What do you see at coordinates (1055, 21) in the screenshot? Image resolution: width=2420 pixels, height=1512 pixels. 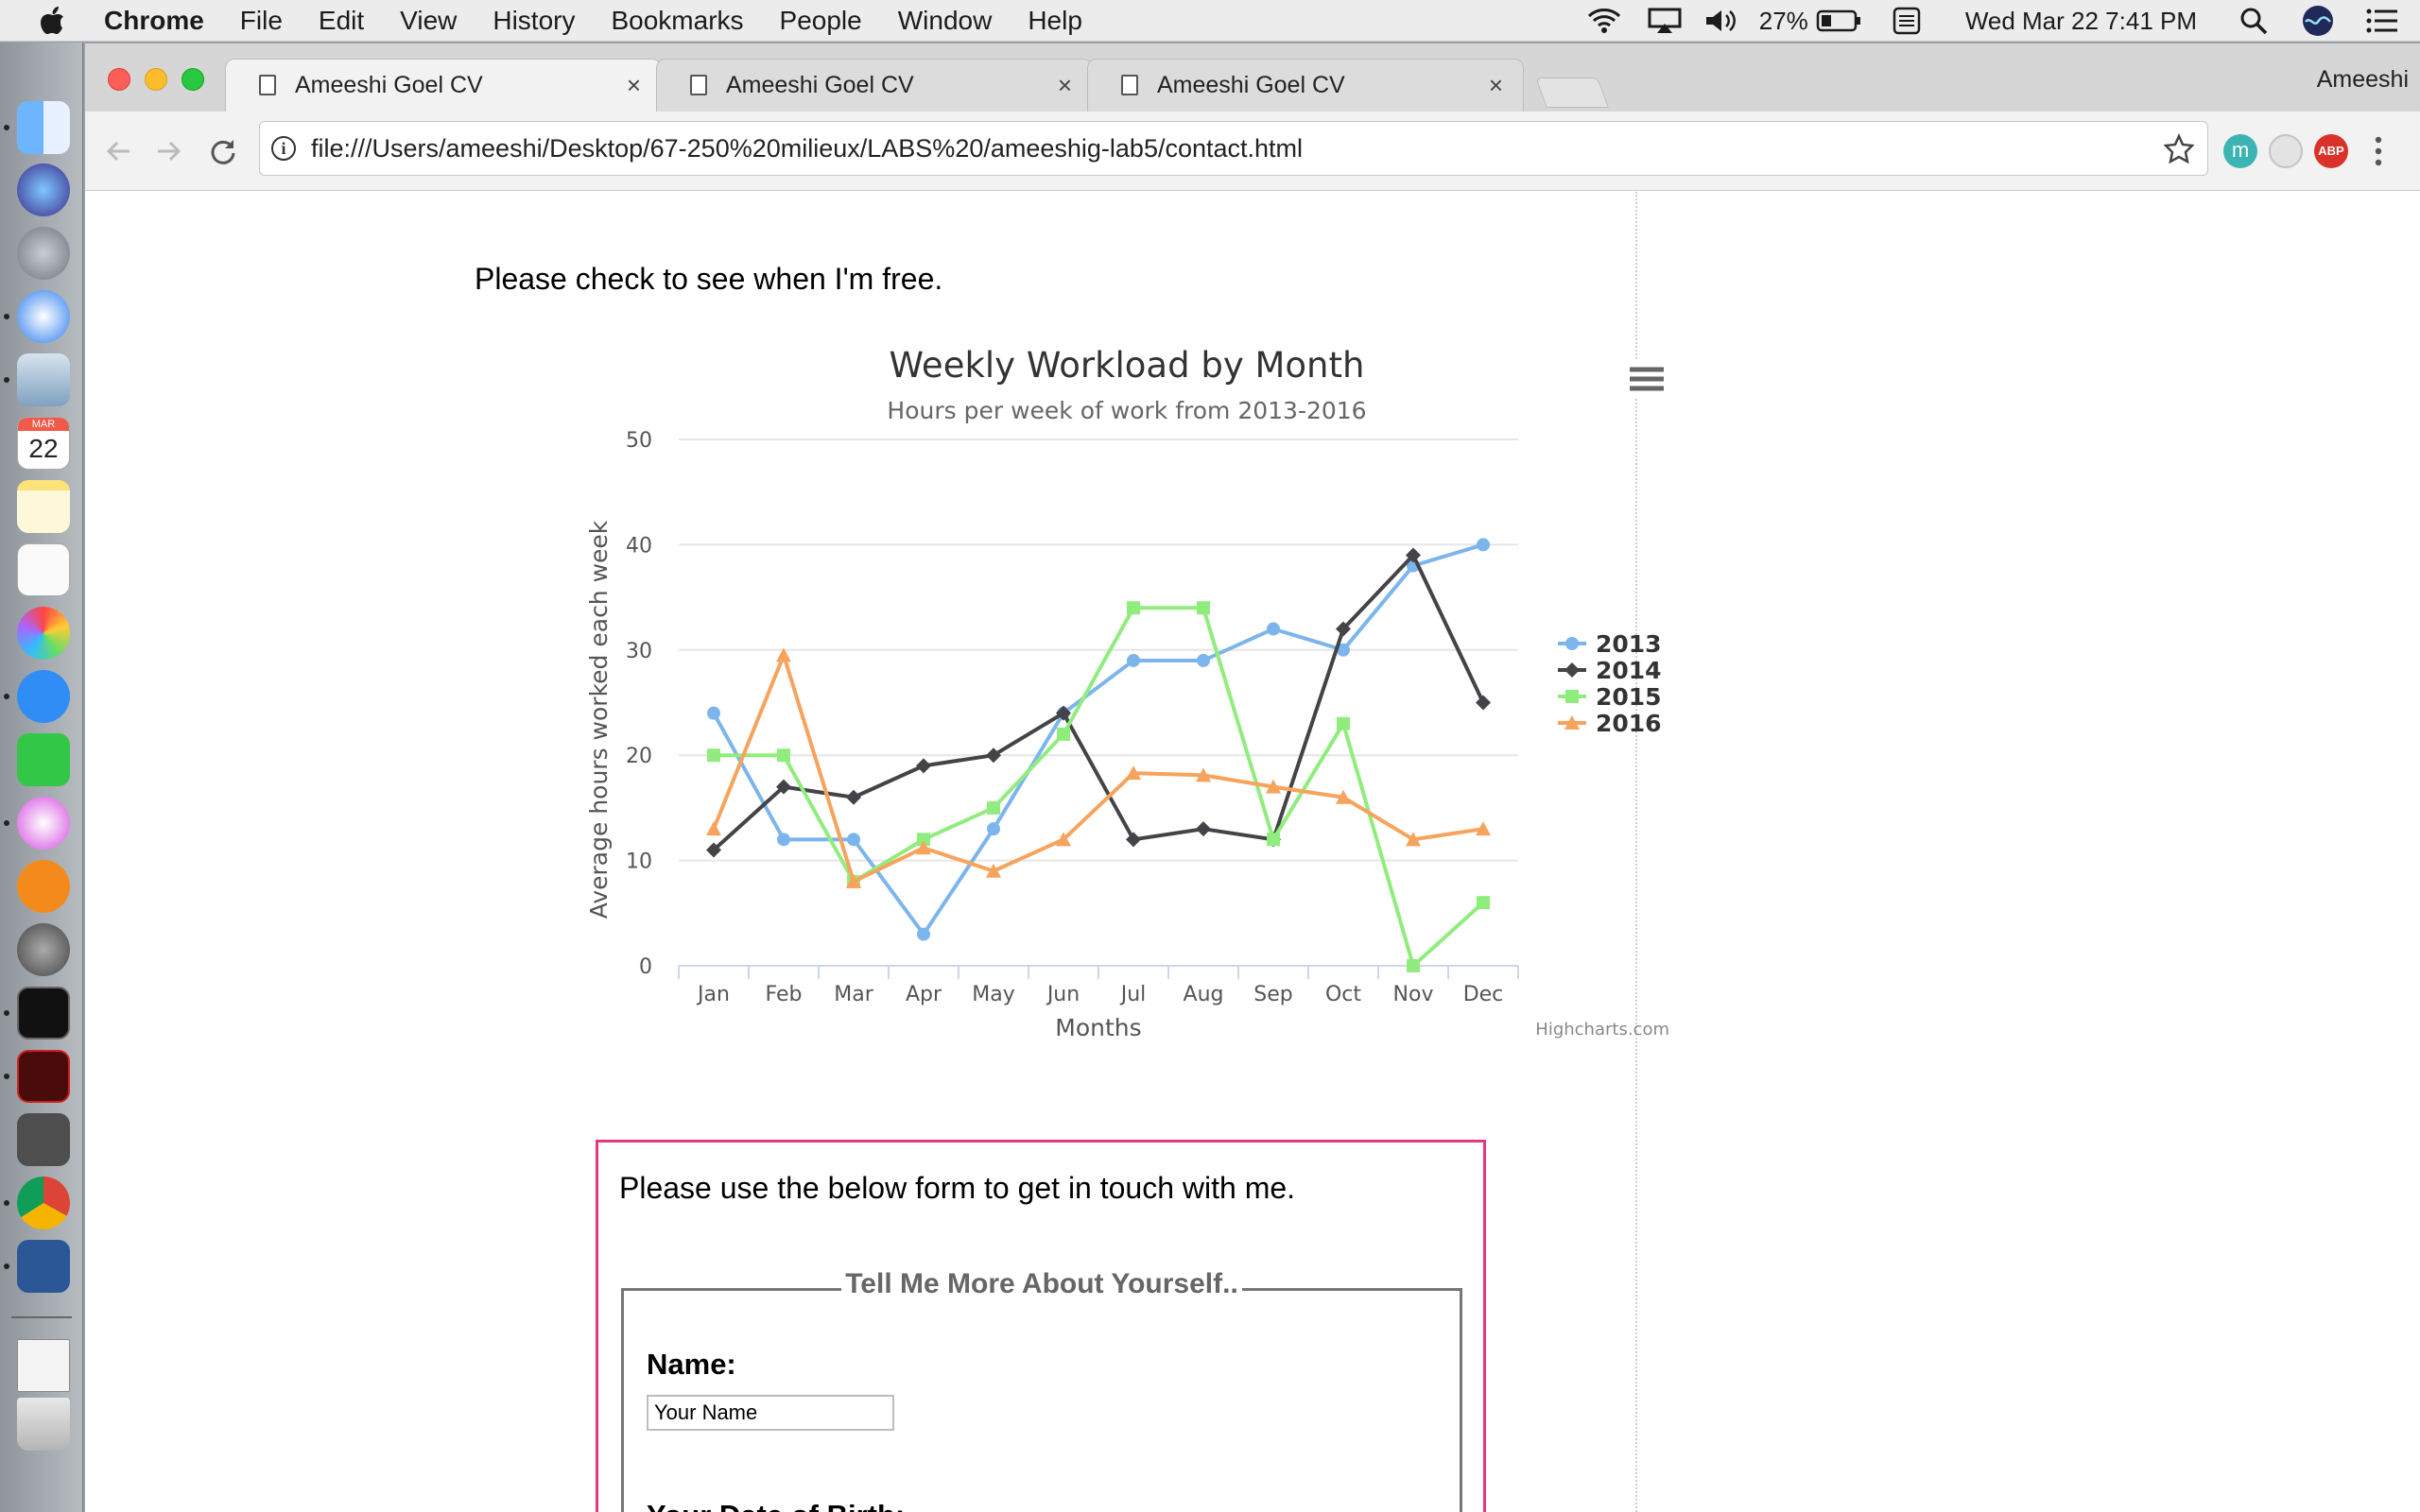 I see `menu-help: Help` at bounding box center [1055, 21].